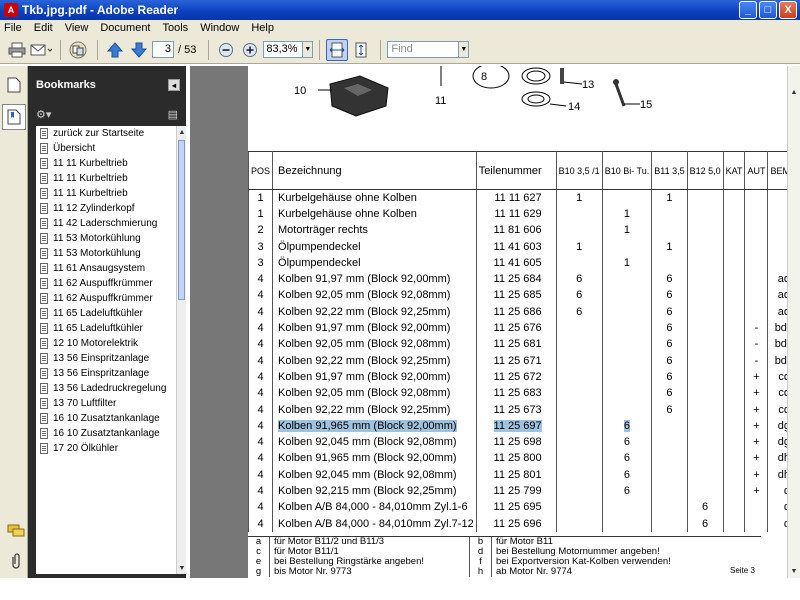 The image size is (800, 600). I want to click on document-scrollbar: ▲ ▼, so click(793, 322).